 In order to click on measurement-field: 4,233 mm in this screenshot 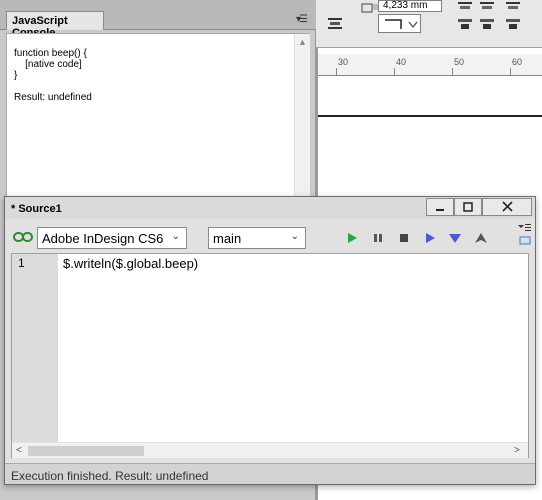, I will do `click(410, 6)`.